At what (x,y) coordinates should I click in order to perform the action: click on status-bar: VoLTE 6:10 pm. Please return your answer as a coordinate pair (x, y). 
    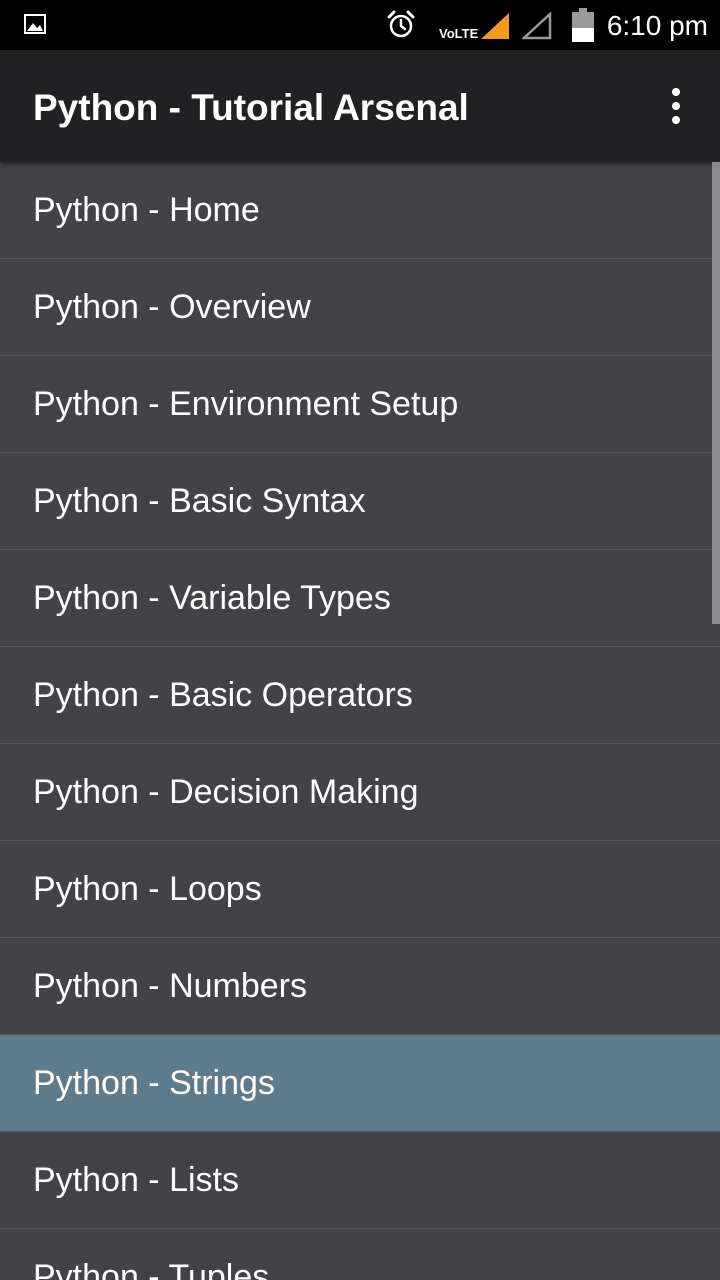
    Looking at the image, I should click on (360, 25).